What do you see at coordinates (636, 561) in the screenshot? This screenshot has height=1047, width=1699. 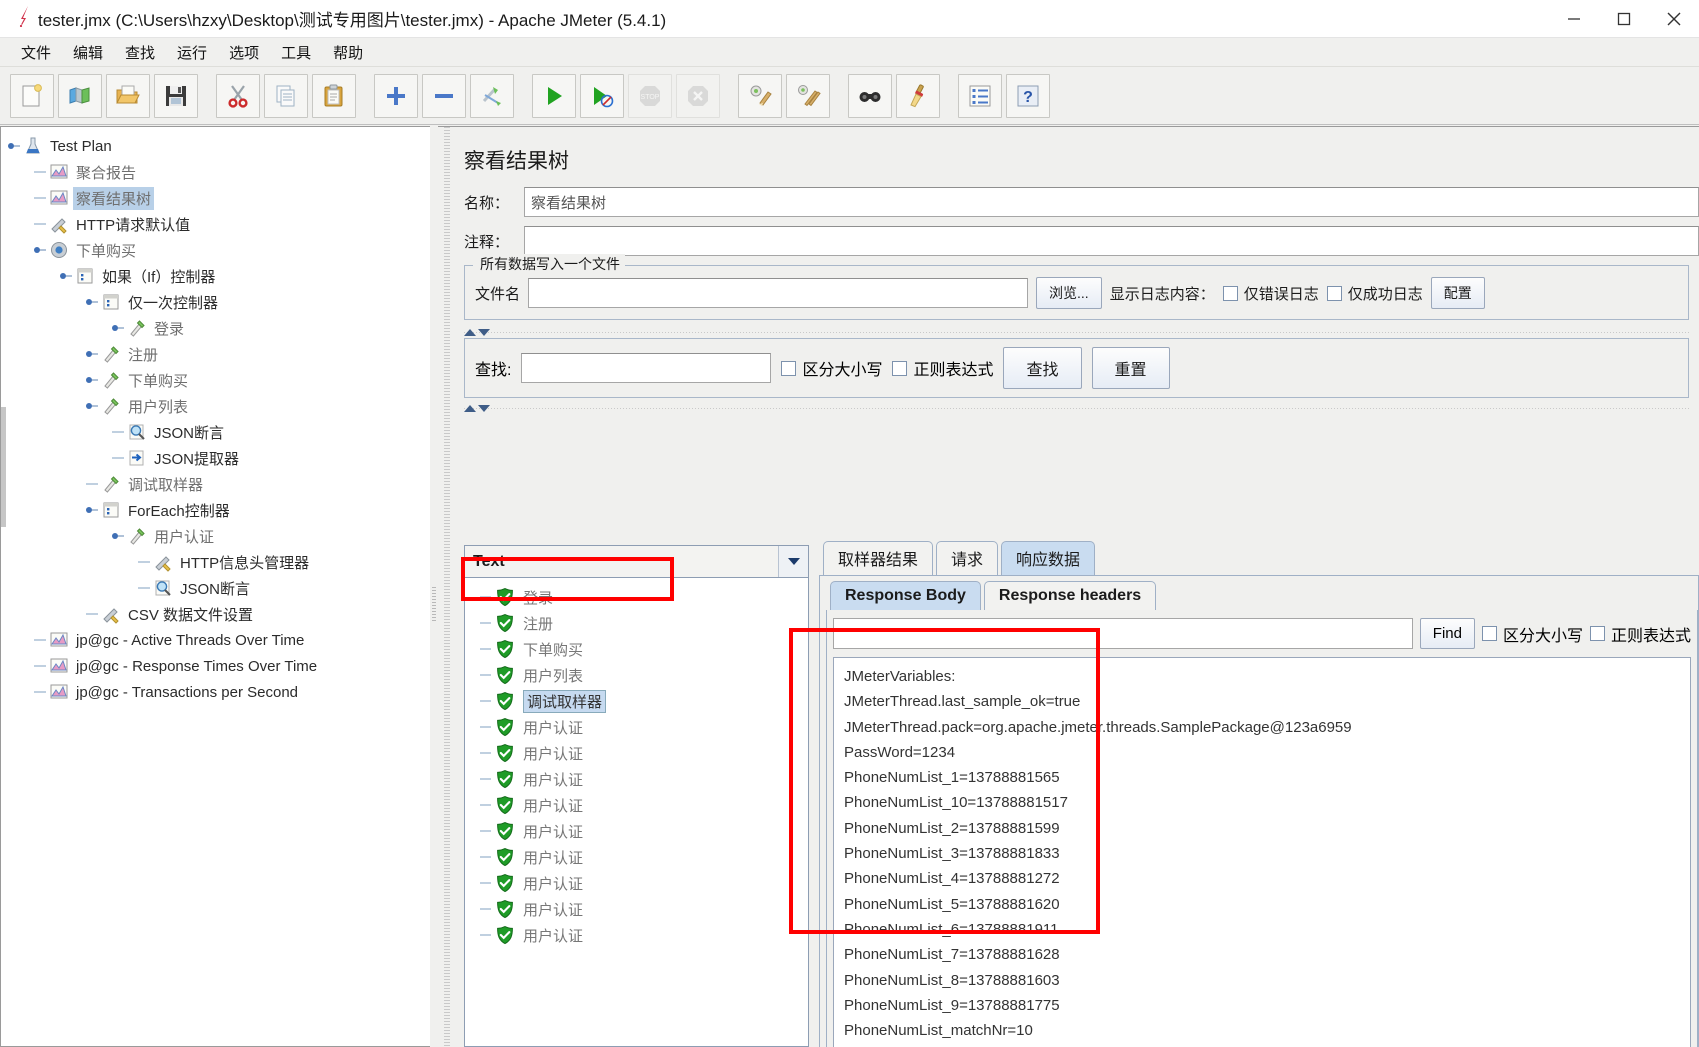 I see `render-type-combo: Text` at bounding box center [636, 561].